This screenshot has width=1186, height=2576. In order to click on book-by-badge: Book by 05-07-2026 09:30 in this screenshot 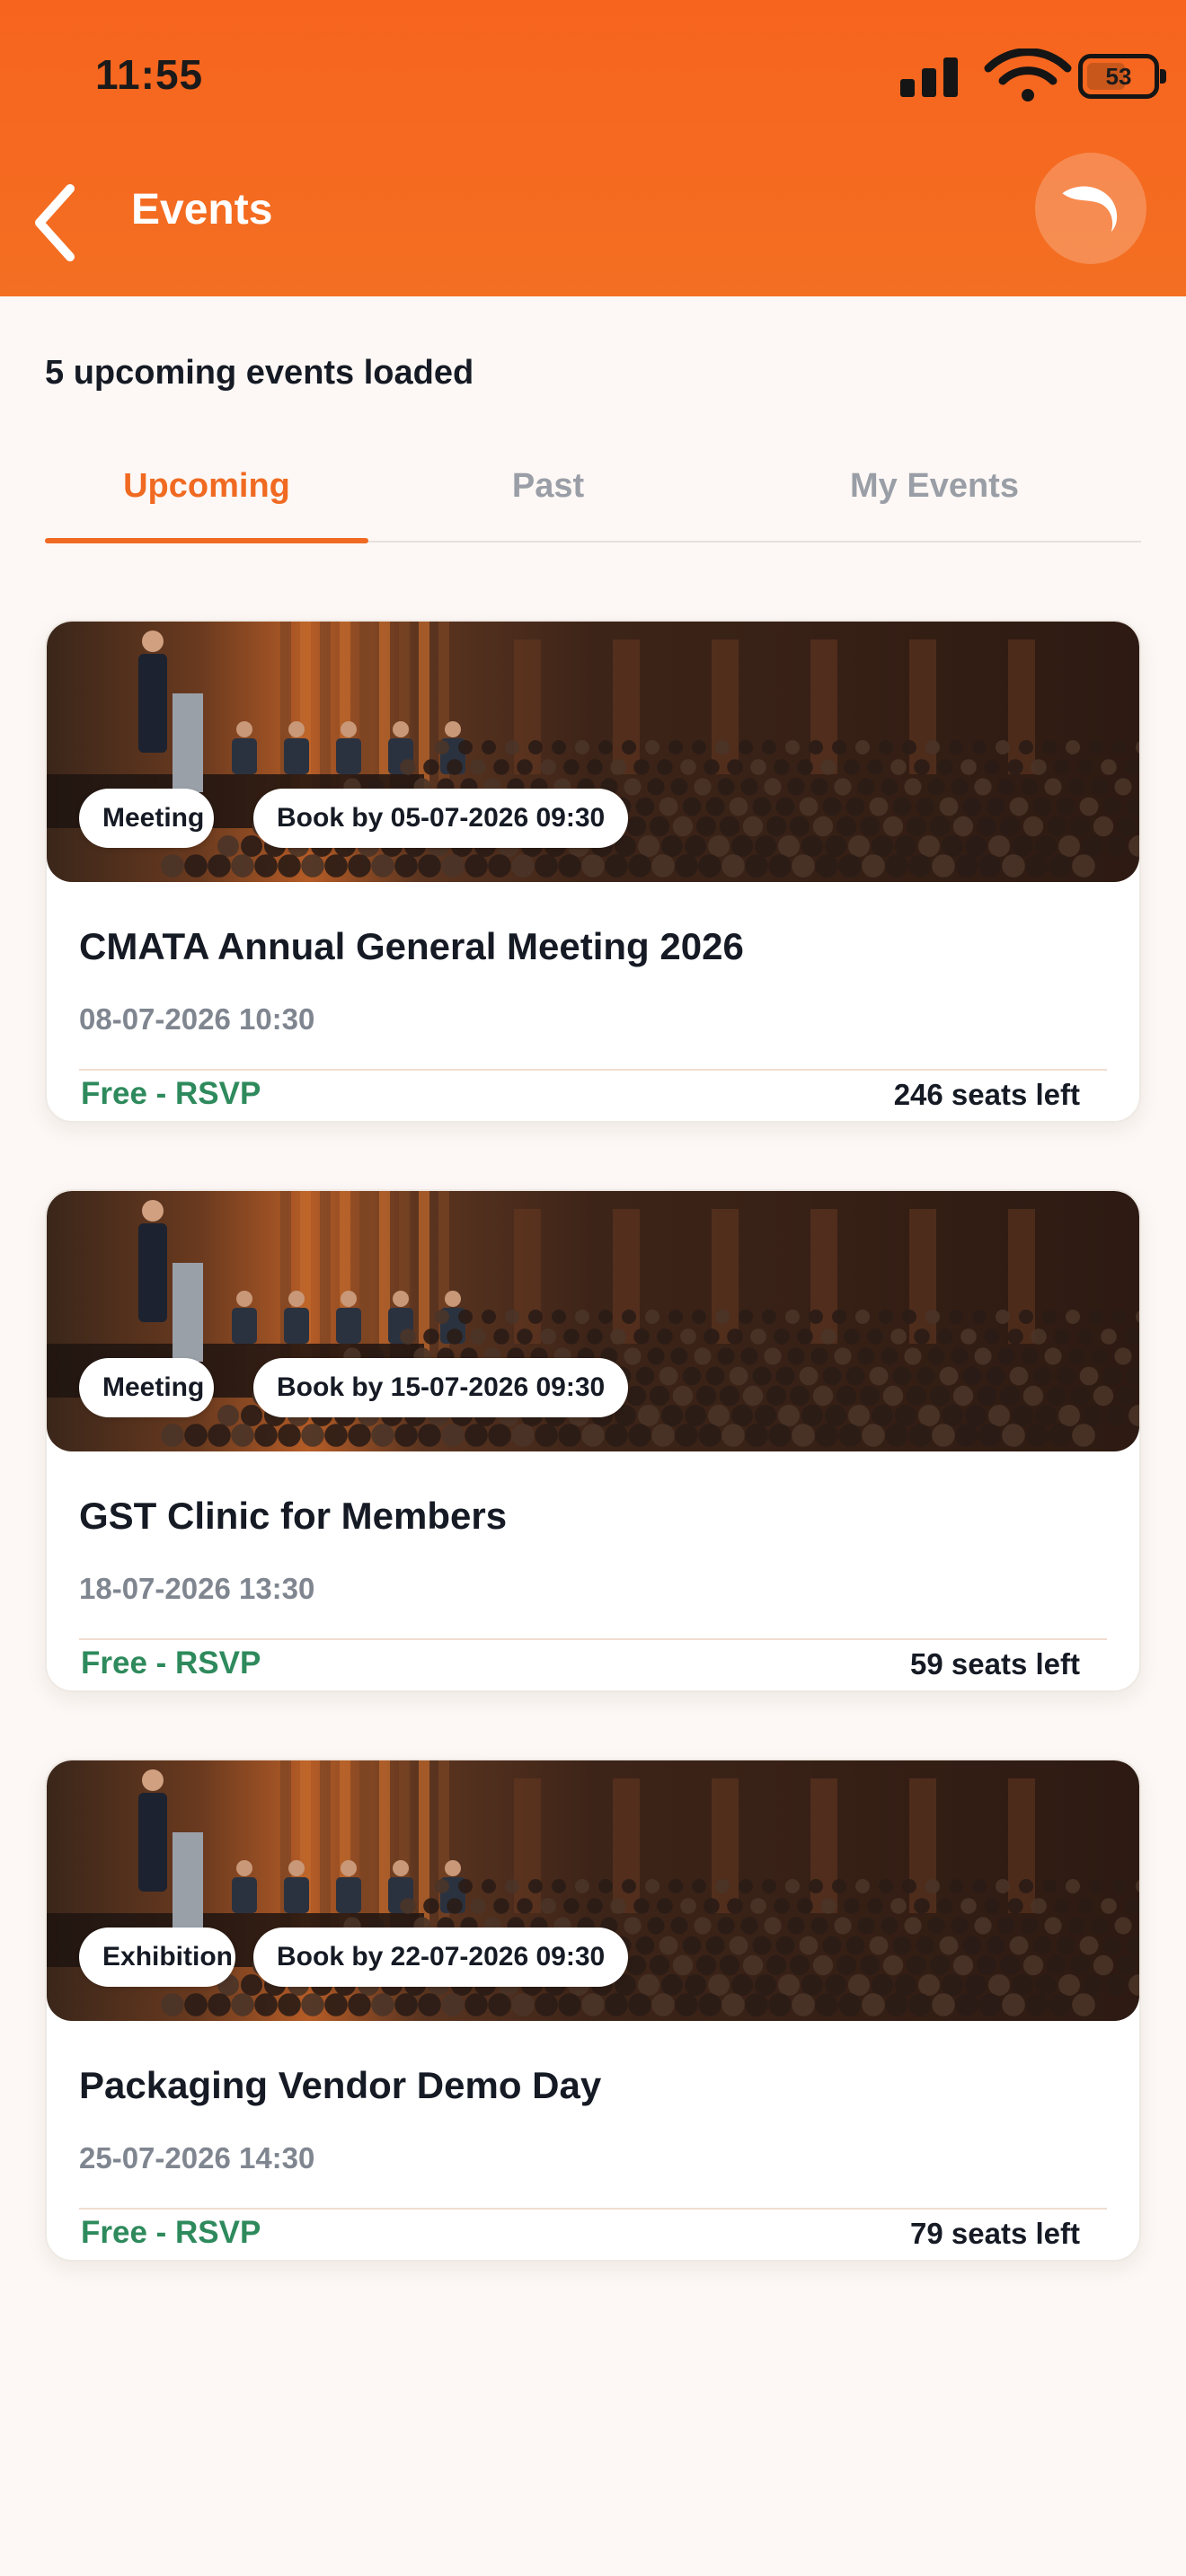, I will do `click(441, 818)`.